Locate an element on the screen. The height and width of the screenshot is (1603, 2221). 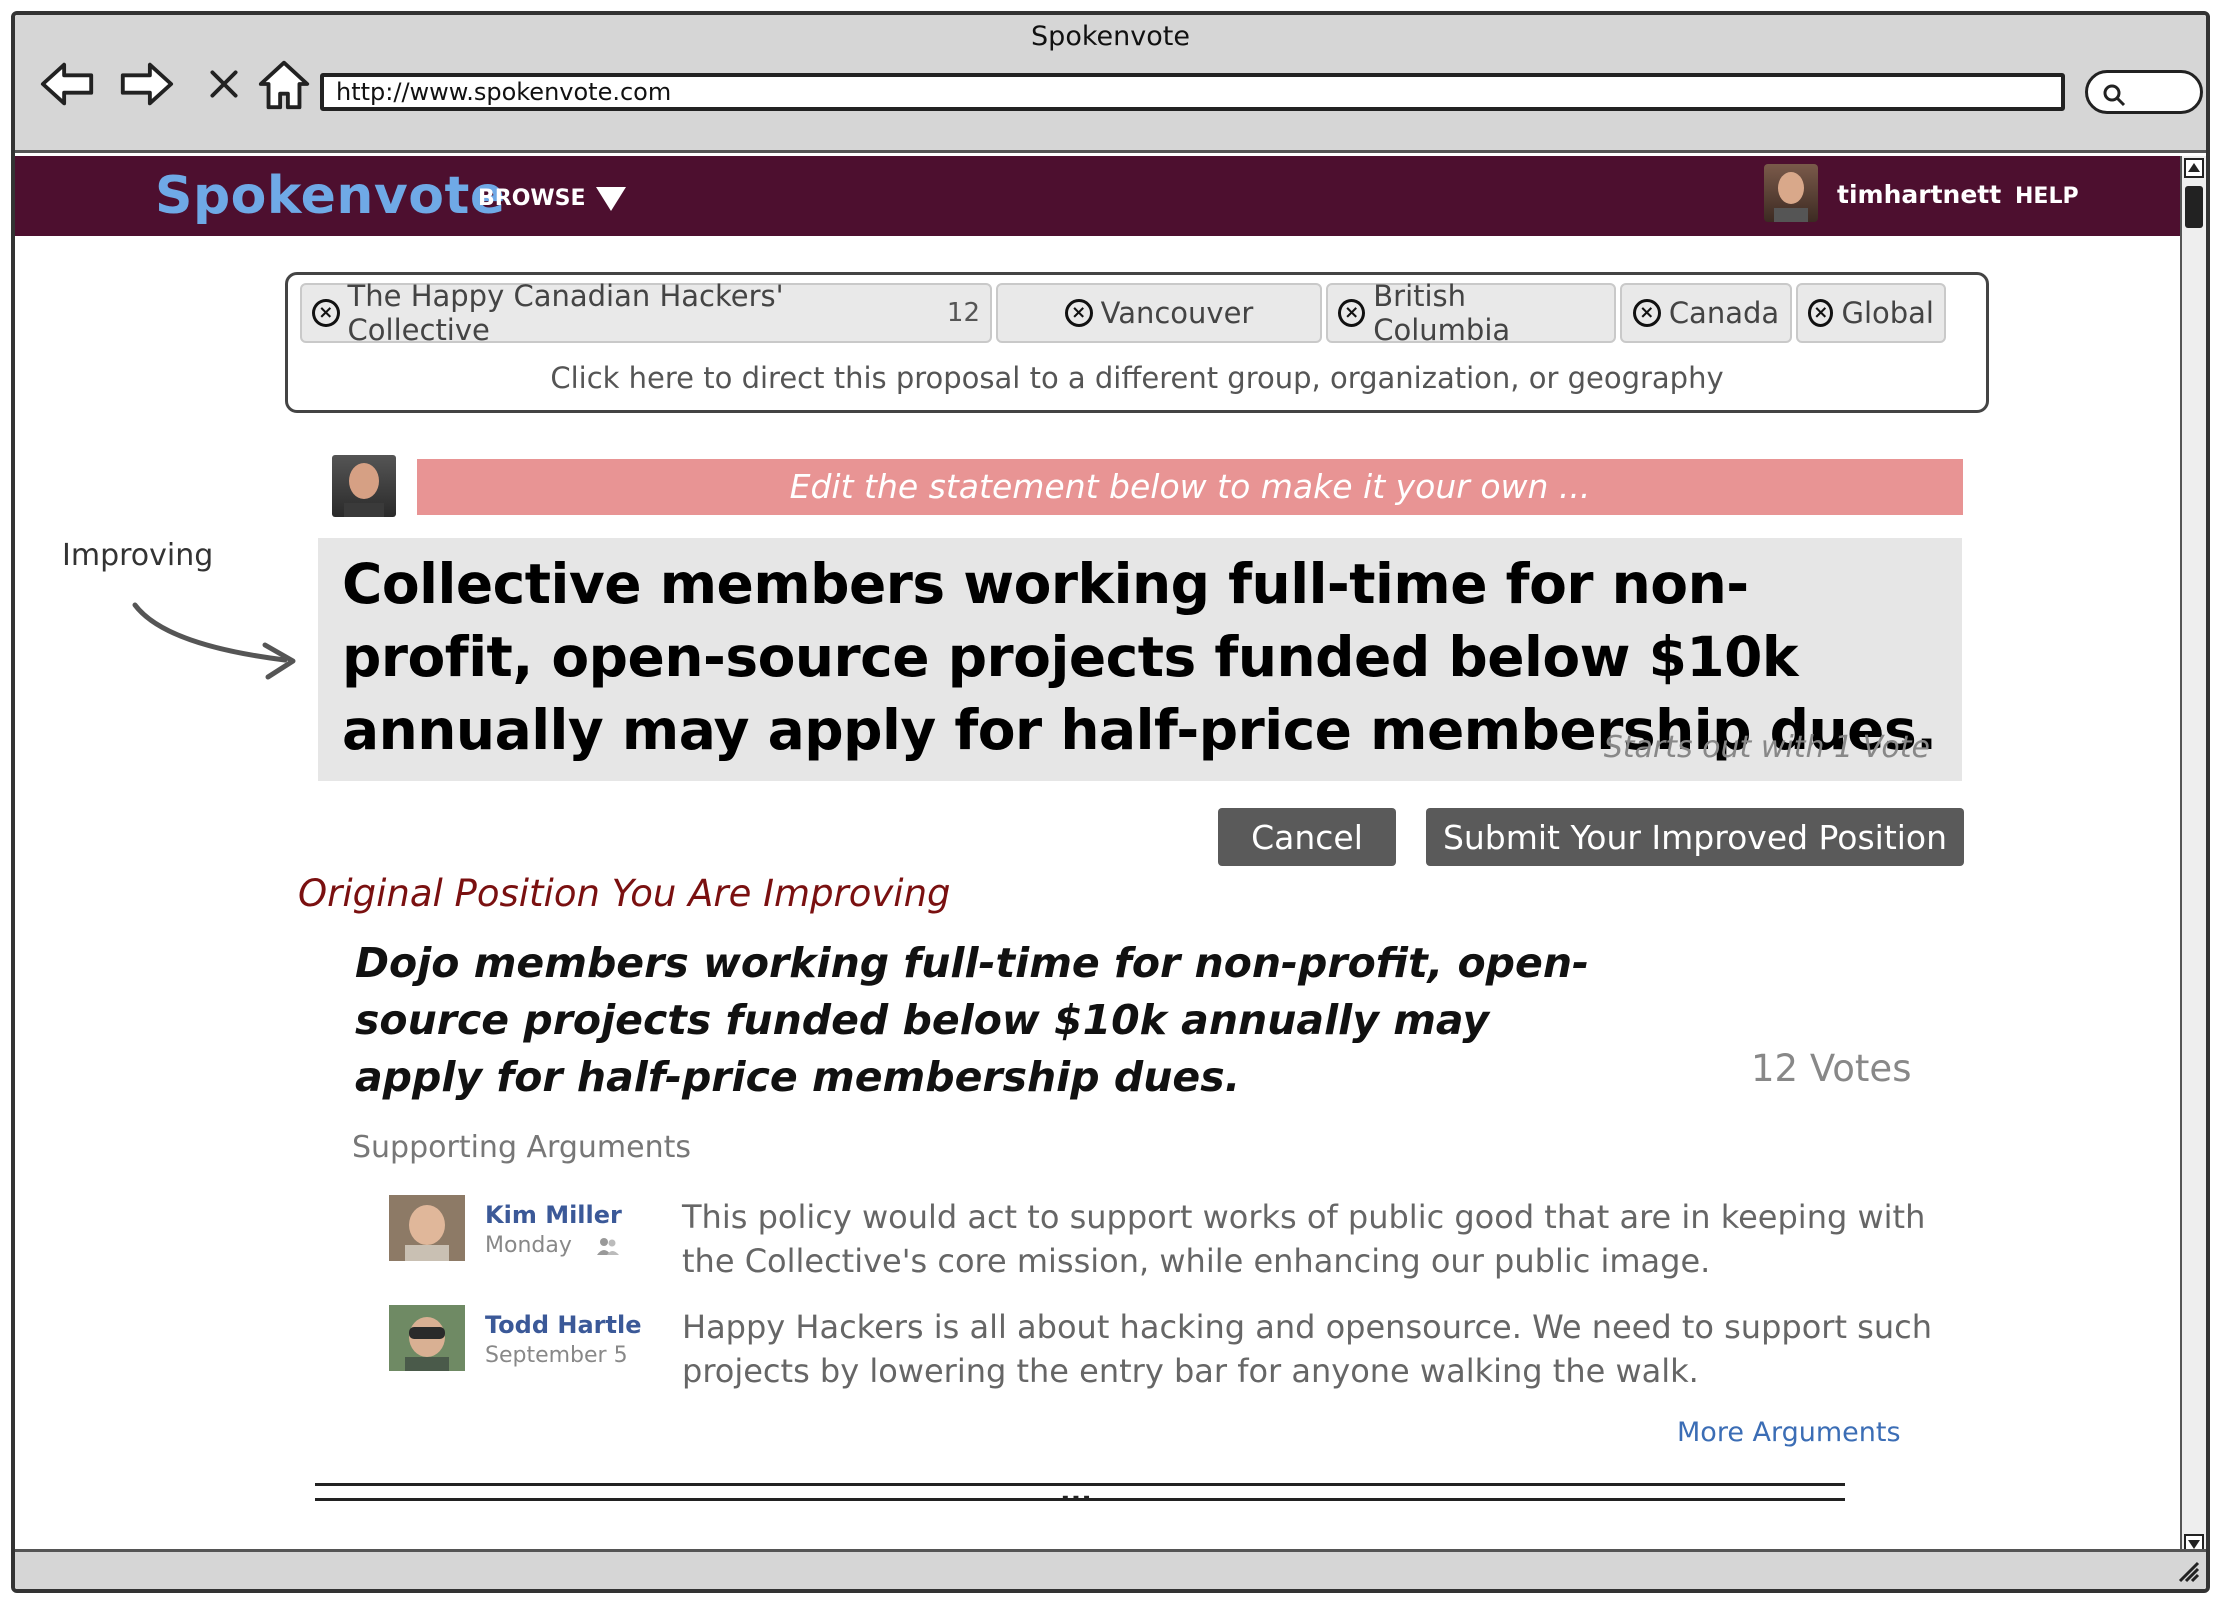
tag-province: × British Columbia is located at coordinates (1471, 313).